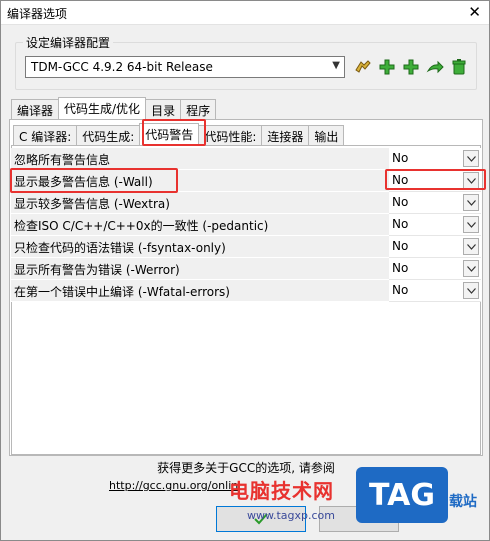 Image resolution: width=490 pixels, height=541 pixels. What do you see at coordinates (35, 109) in the screenshot?
I see `tab-compiler: 编译器` at bounding box center [35, 109].